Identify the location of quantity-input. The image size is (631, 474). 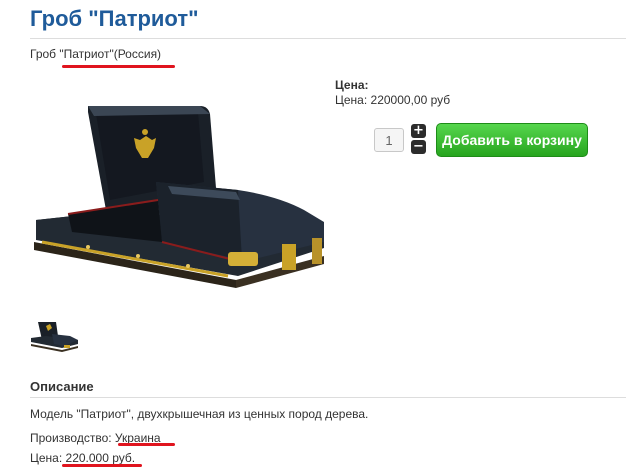
(389, 140).